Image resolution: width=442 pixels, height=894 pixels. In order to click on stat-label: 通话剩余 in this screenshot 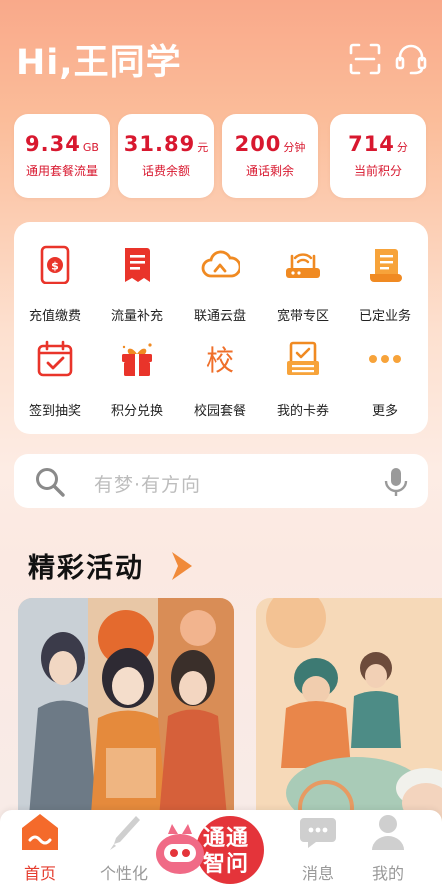, I will do `click(269, 171)`.